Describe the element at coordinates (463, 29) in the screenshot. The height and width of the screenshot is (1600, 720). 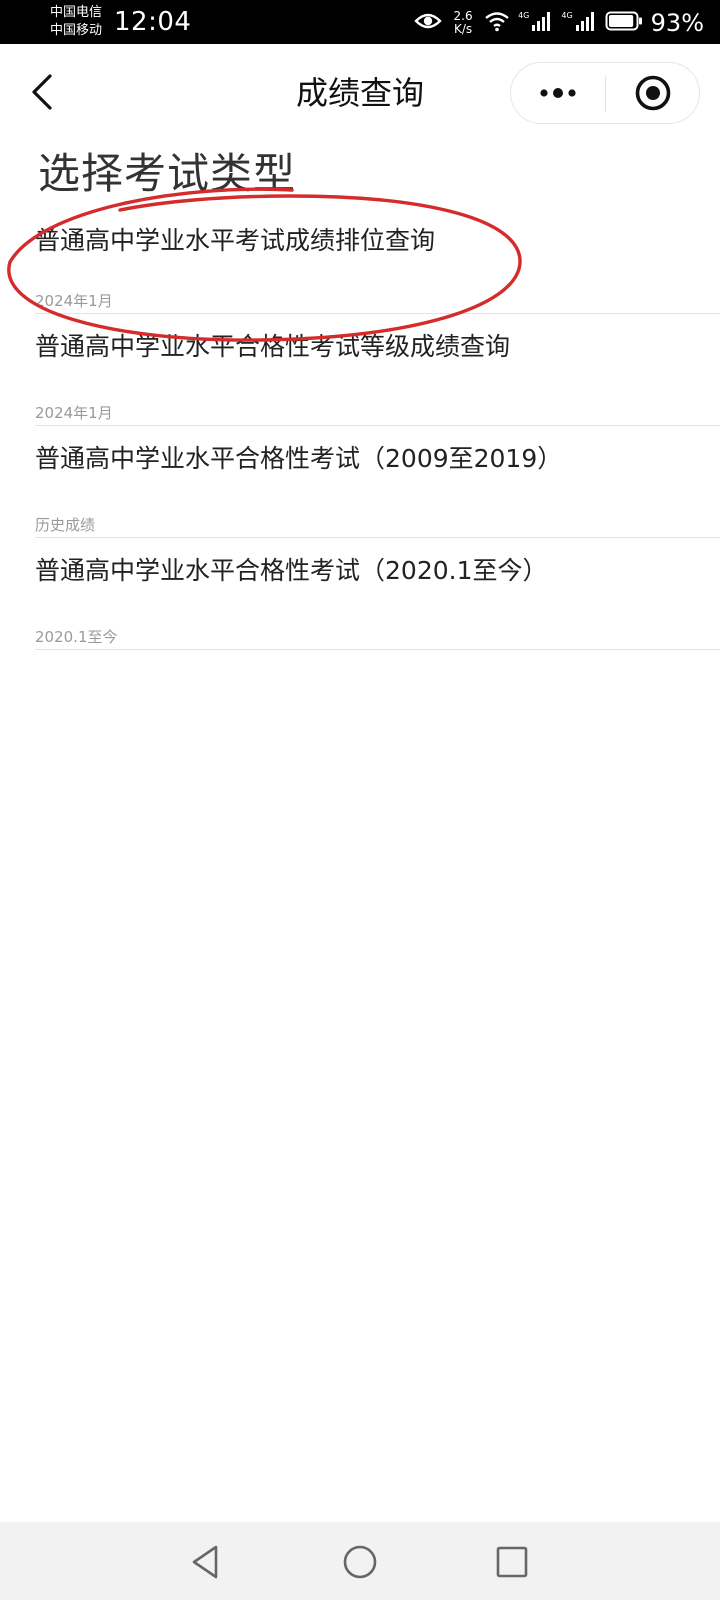
I see `speed-unit: K/s` at that location.